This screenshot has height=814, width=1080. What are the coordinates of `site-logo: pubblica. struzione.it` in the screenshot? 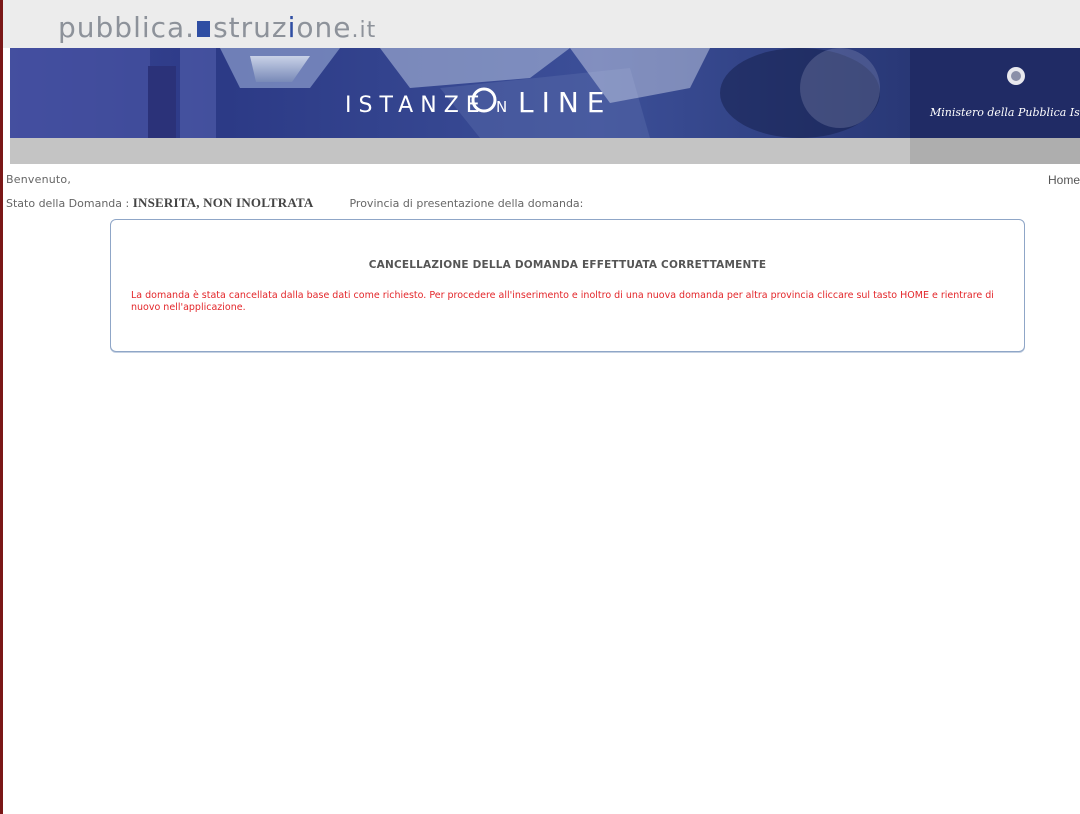 It's located at (217, 28).